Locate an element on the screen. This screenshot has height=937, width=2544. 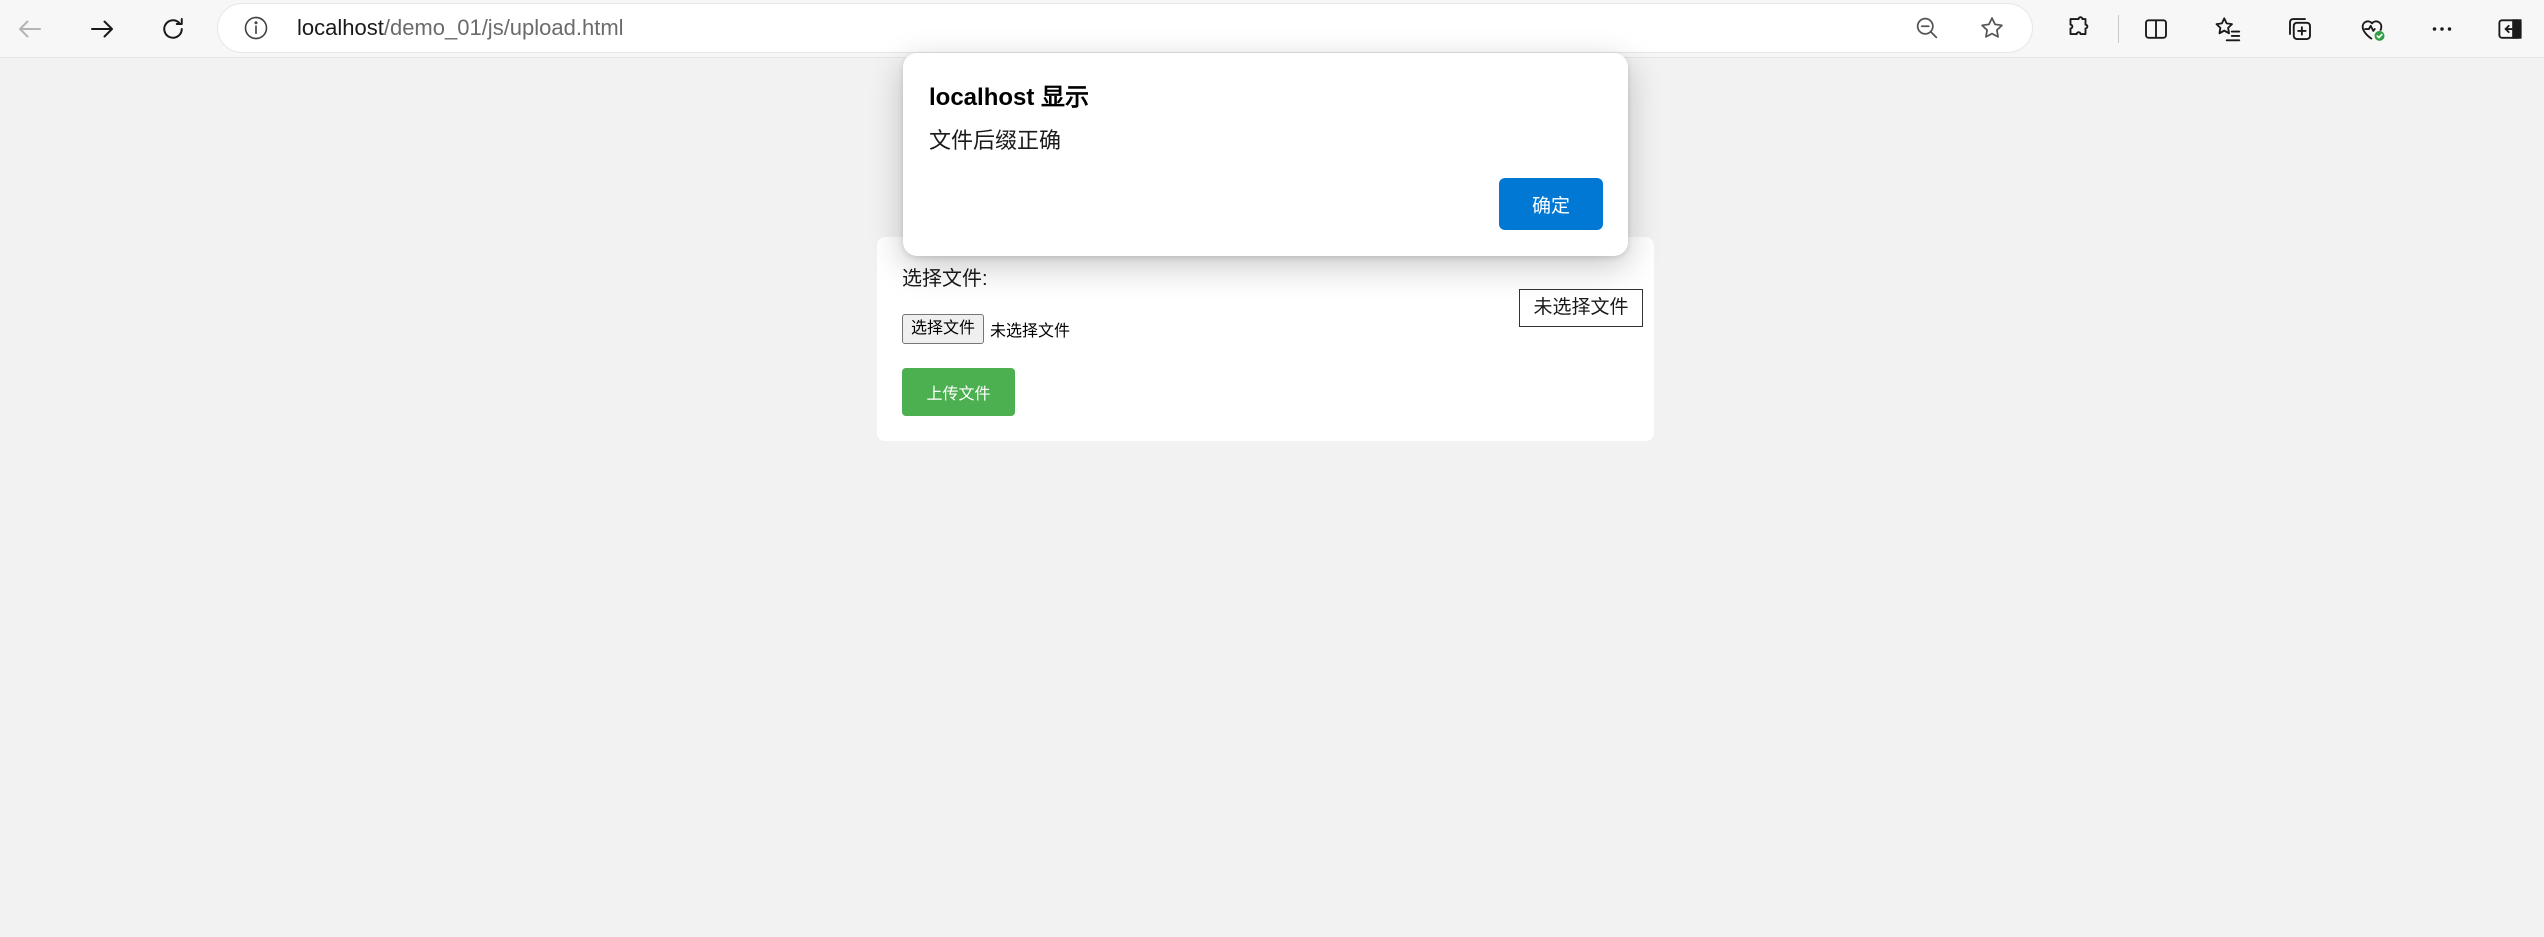
url-path: /demo_01/js/upload.html is located at coordinates (503, 27).